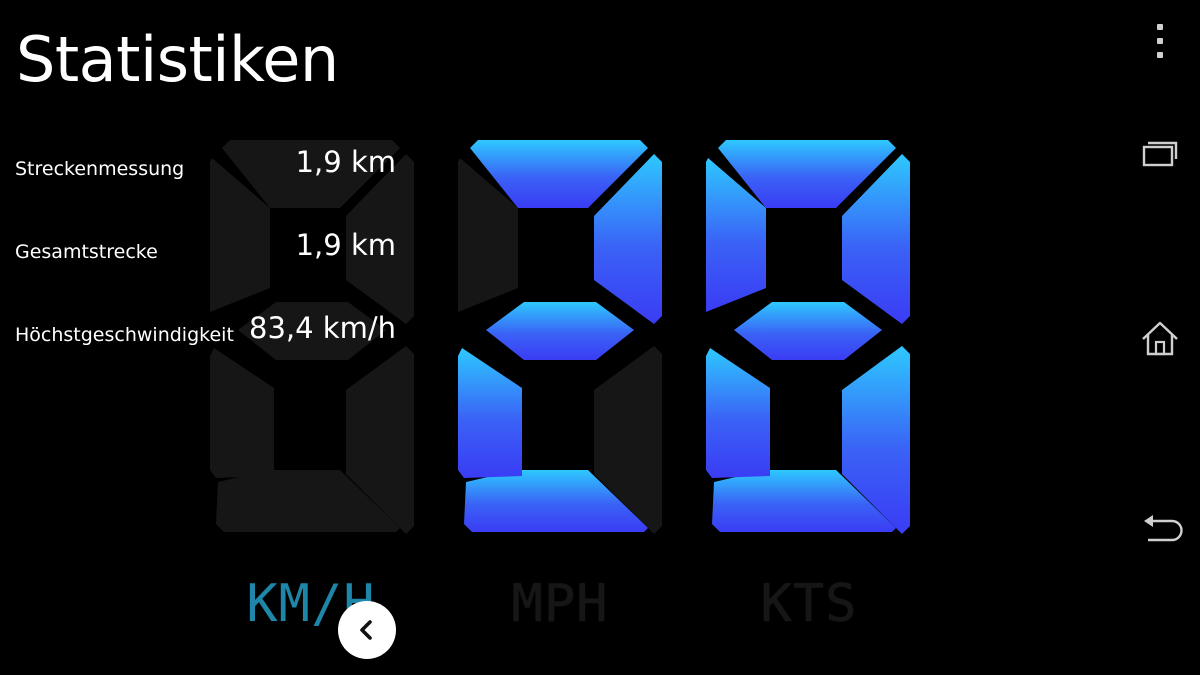 Image resolution: width=1200 pixels, height=675 pixels. Describe the element at coordinates (1160, 528) in the screenshot. I see `back-arrow-icon` at that location.